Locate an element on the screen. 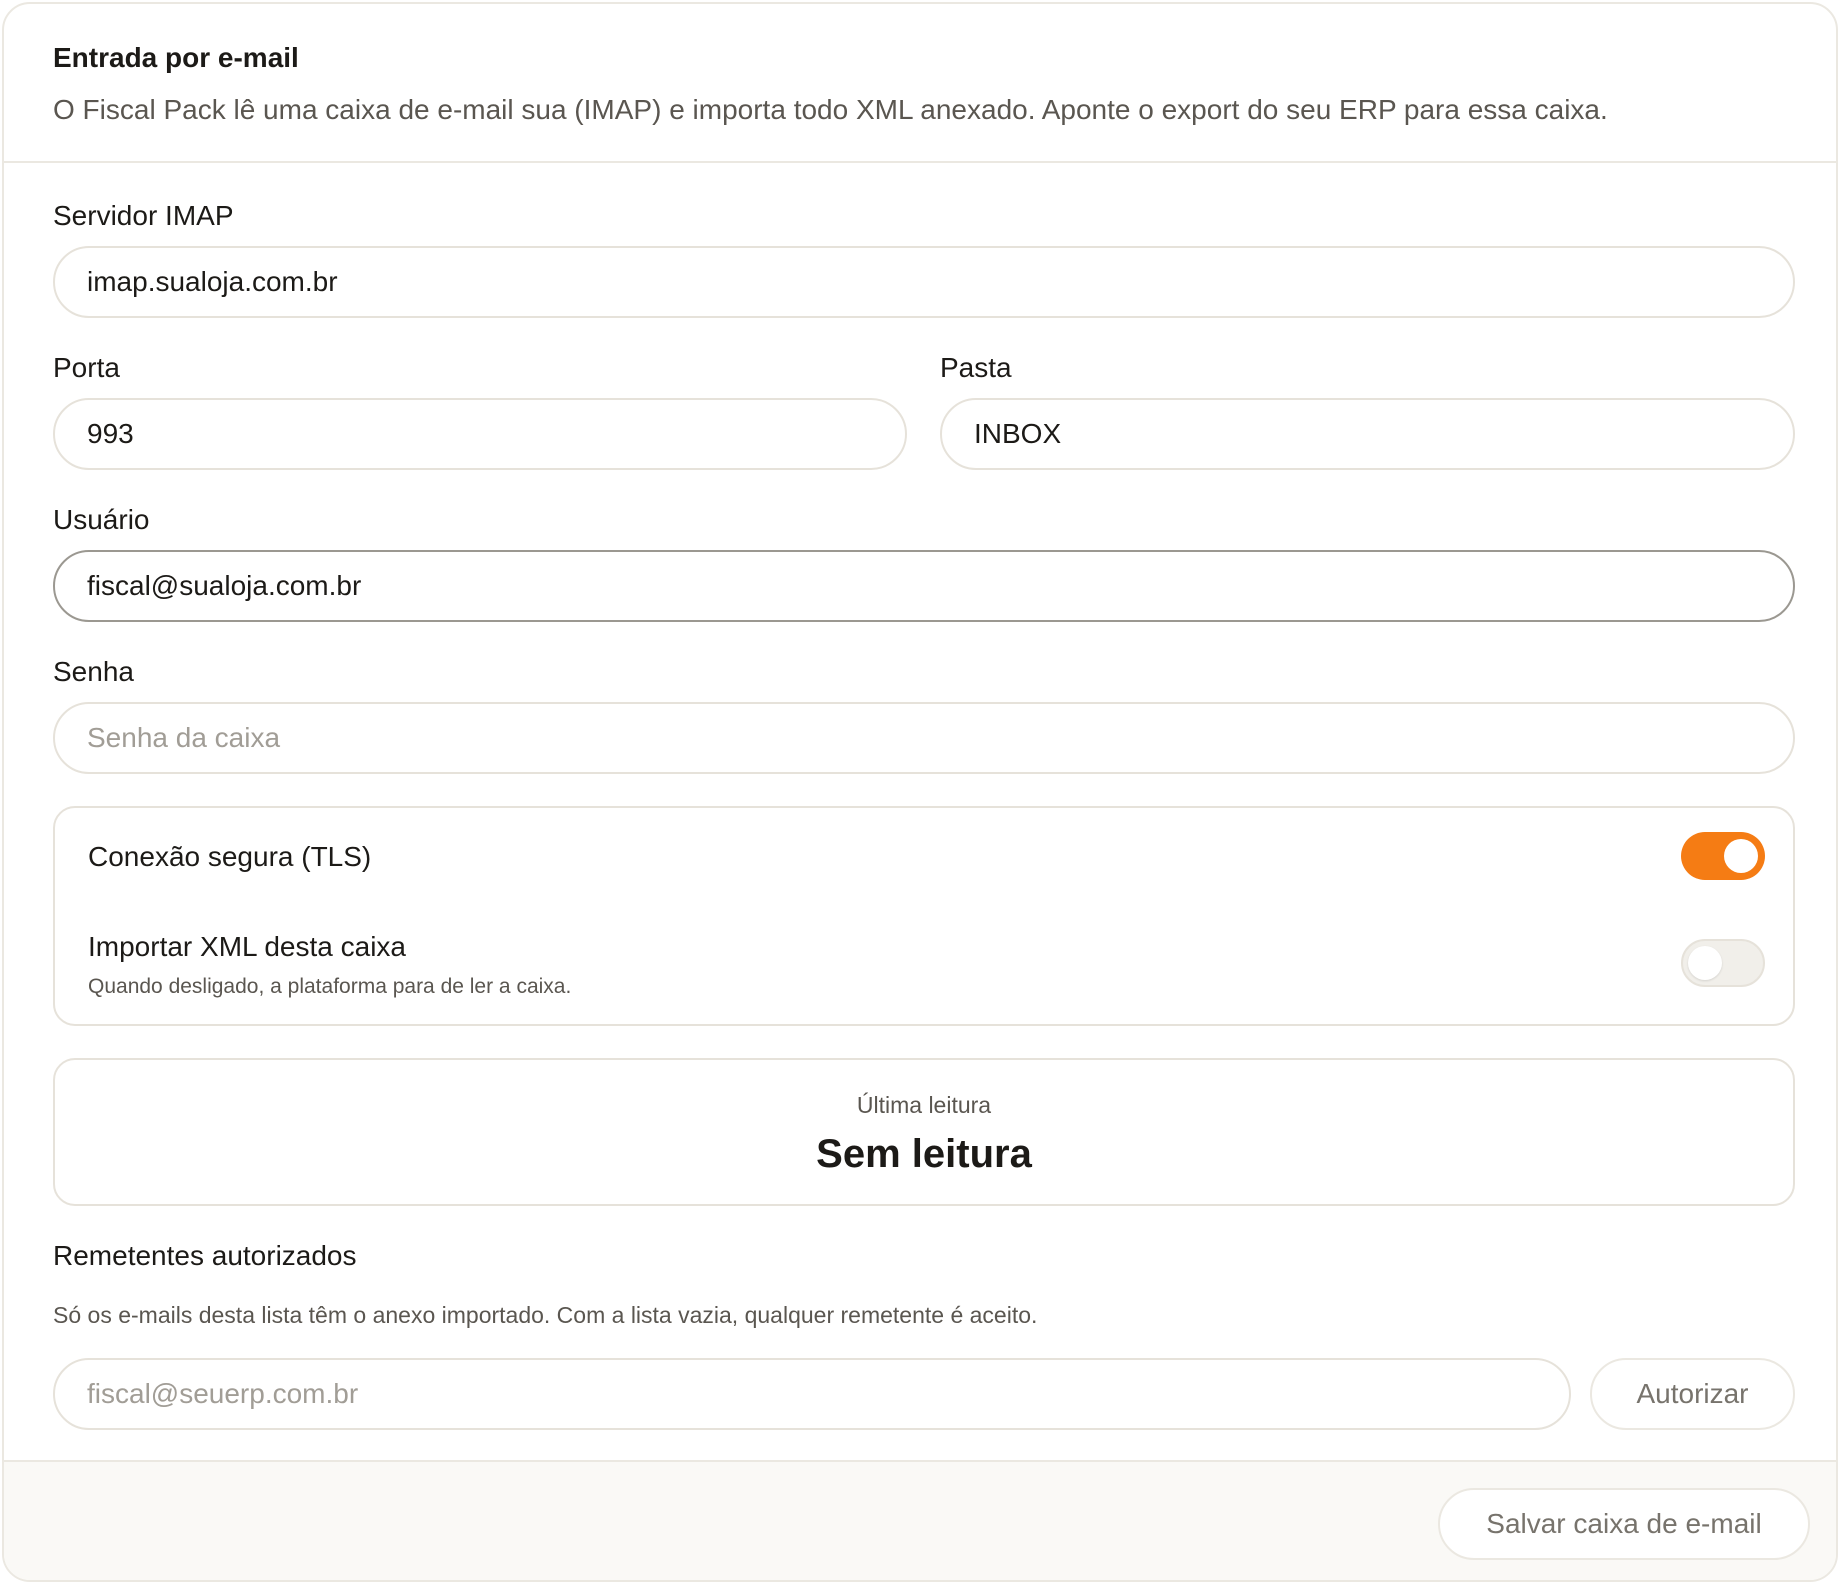 This screenshot has width=1840, height=1584. user-input: fiscal@sualoja.com.br is located at coordinates (924, 586).